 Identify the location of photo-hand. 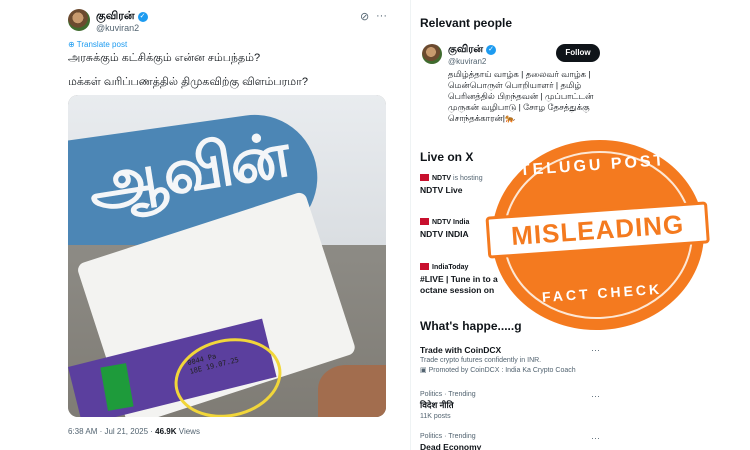
(352, 391).